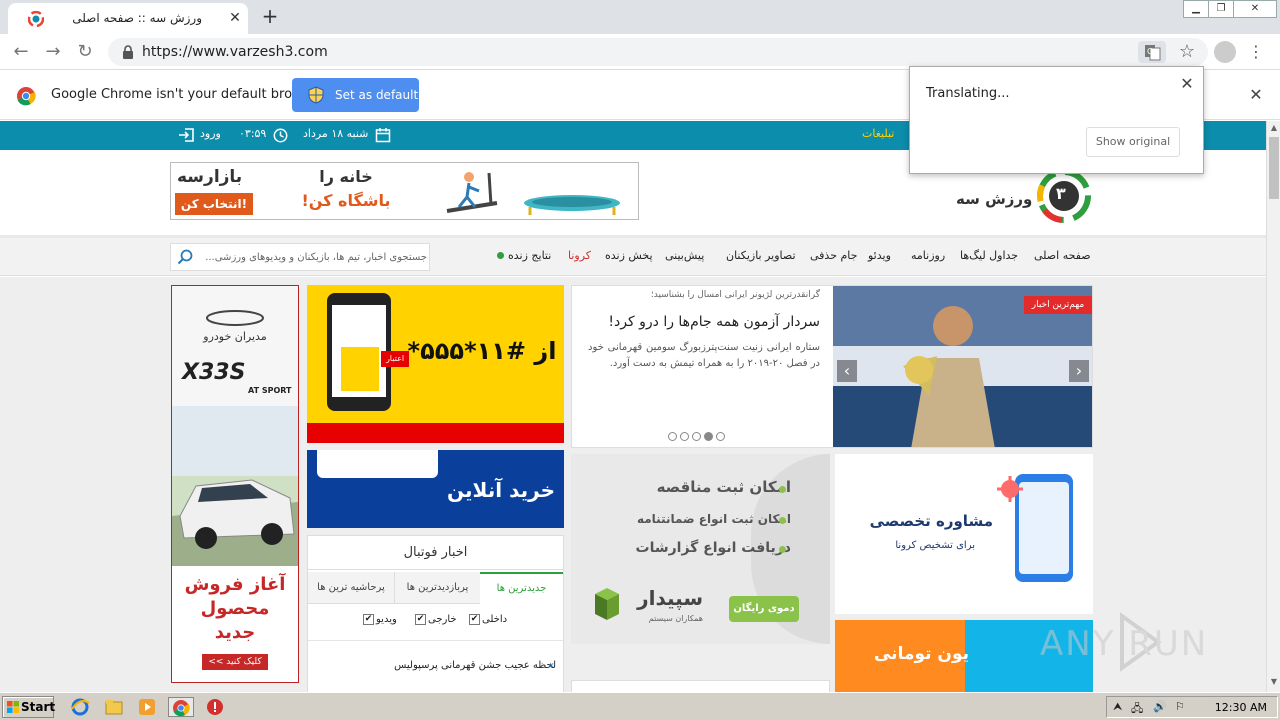 This screenshot has width=1280, height=720. What do you see at coordinates (551, 665) in the screenshot?
I see `news-chevron-icon: «` at bounding box center [551, 665].